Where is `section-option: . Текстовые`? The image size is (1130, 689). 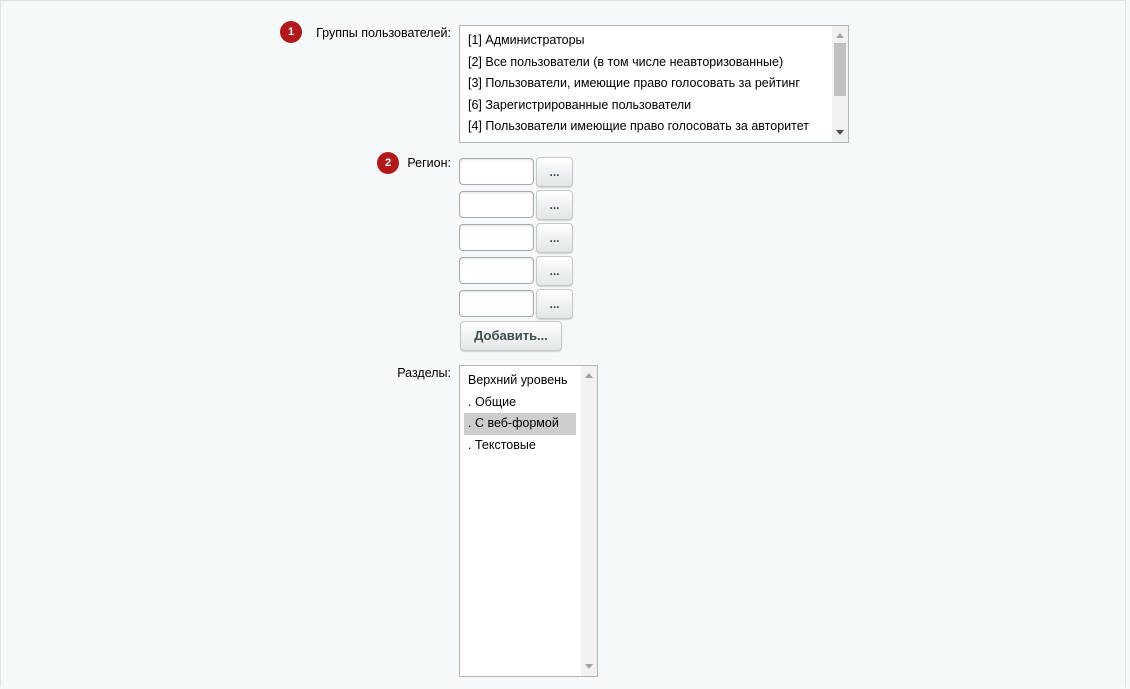
section-option: . Текстовые is located at coordinates (502, 446).